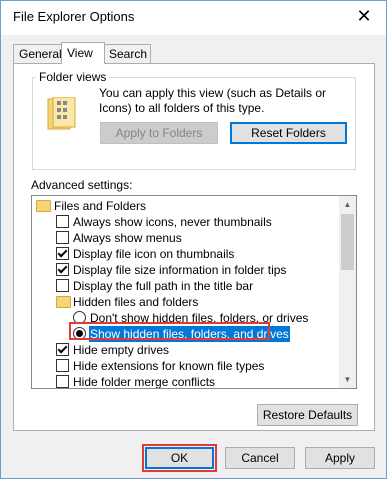  What do you see at coordinates (364, 16) in the screenshot?
I see `close-icon: ✕` at bounding box center [364, 16].